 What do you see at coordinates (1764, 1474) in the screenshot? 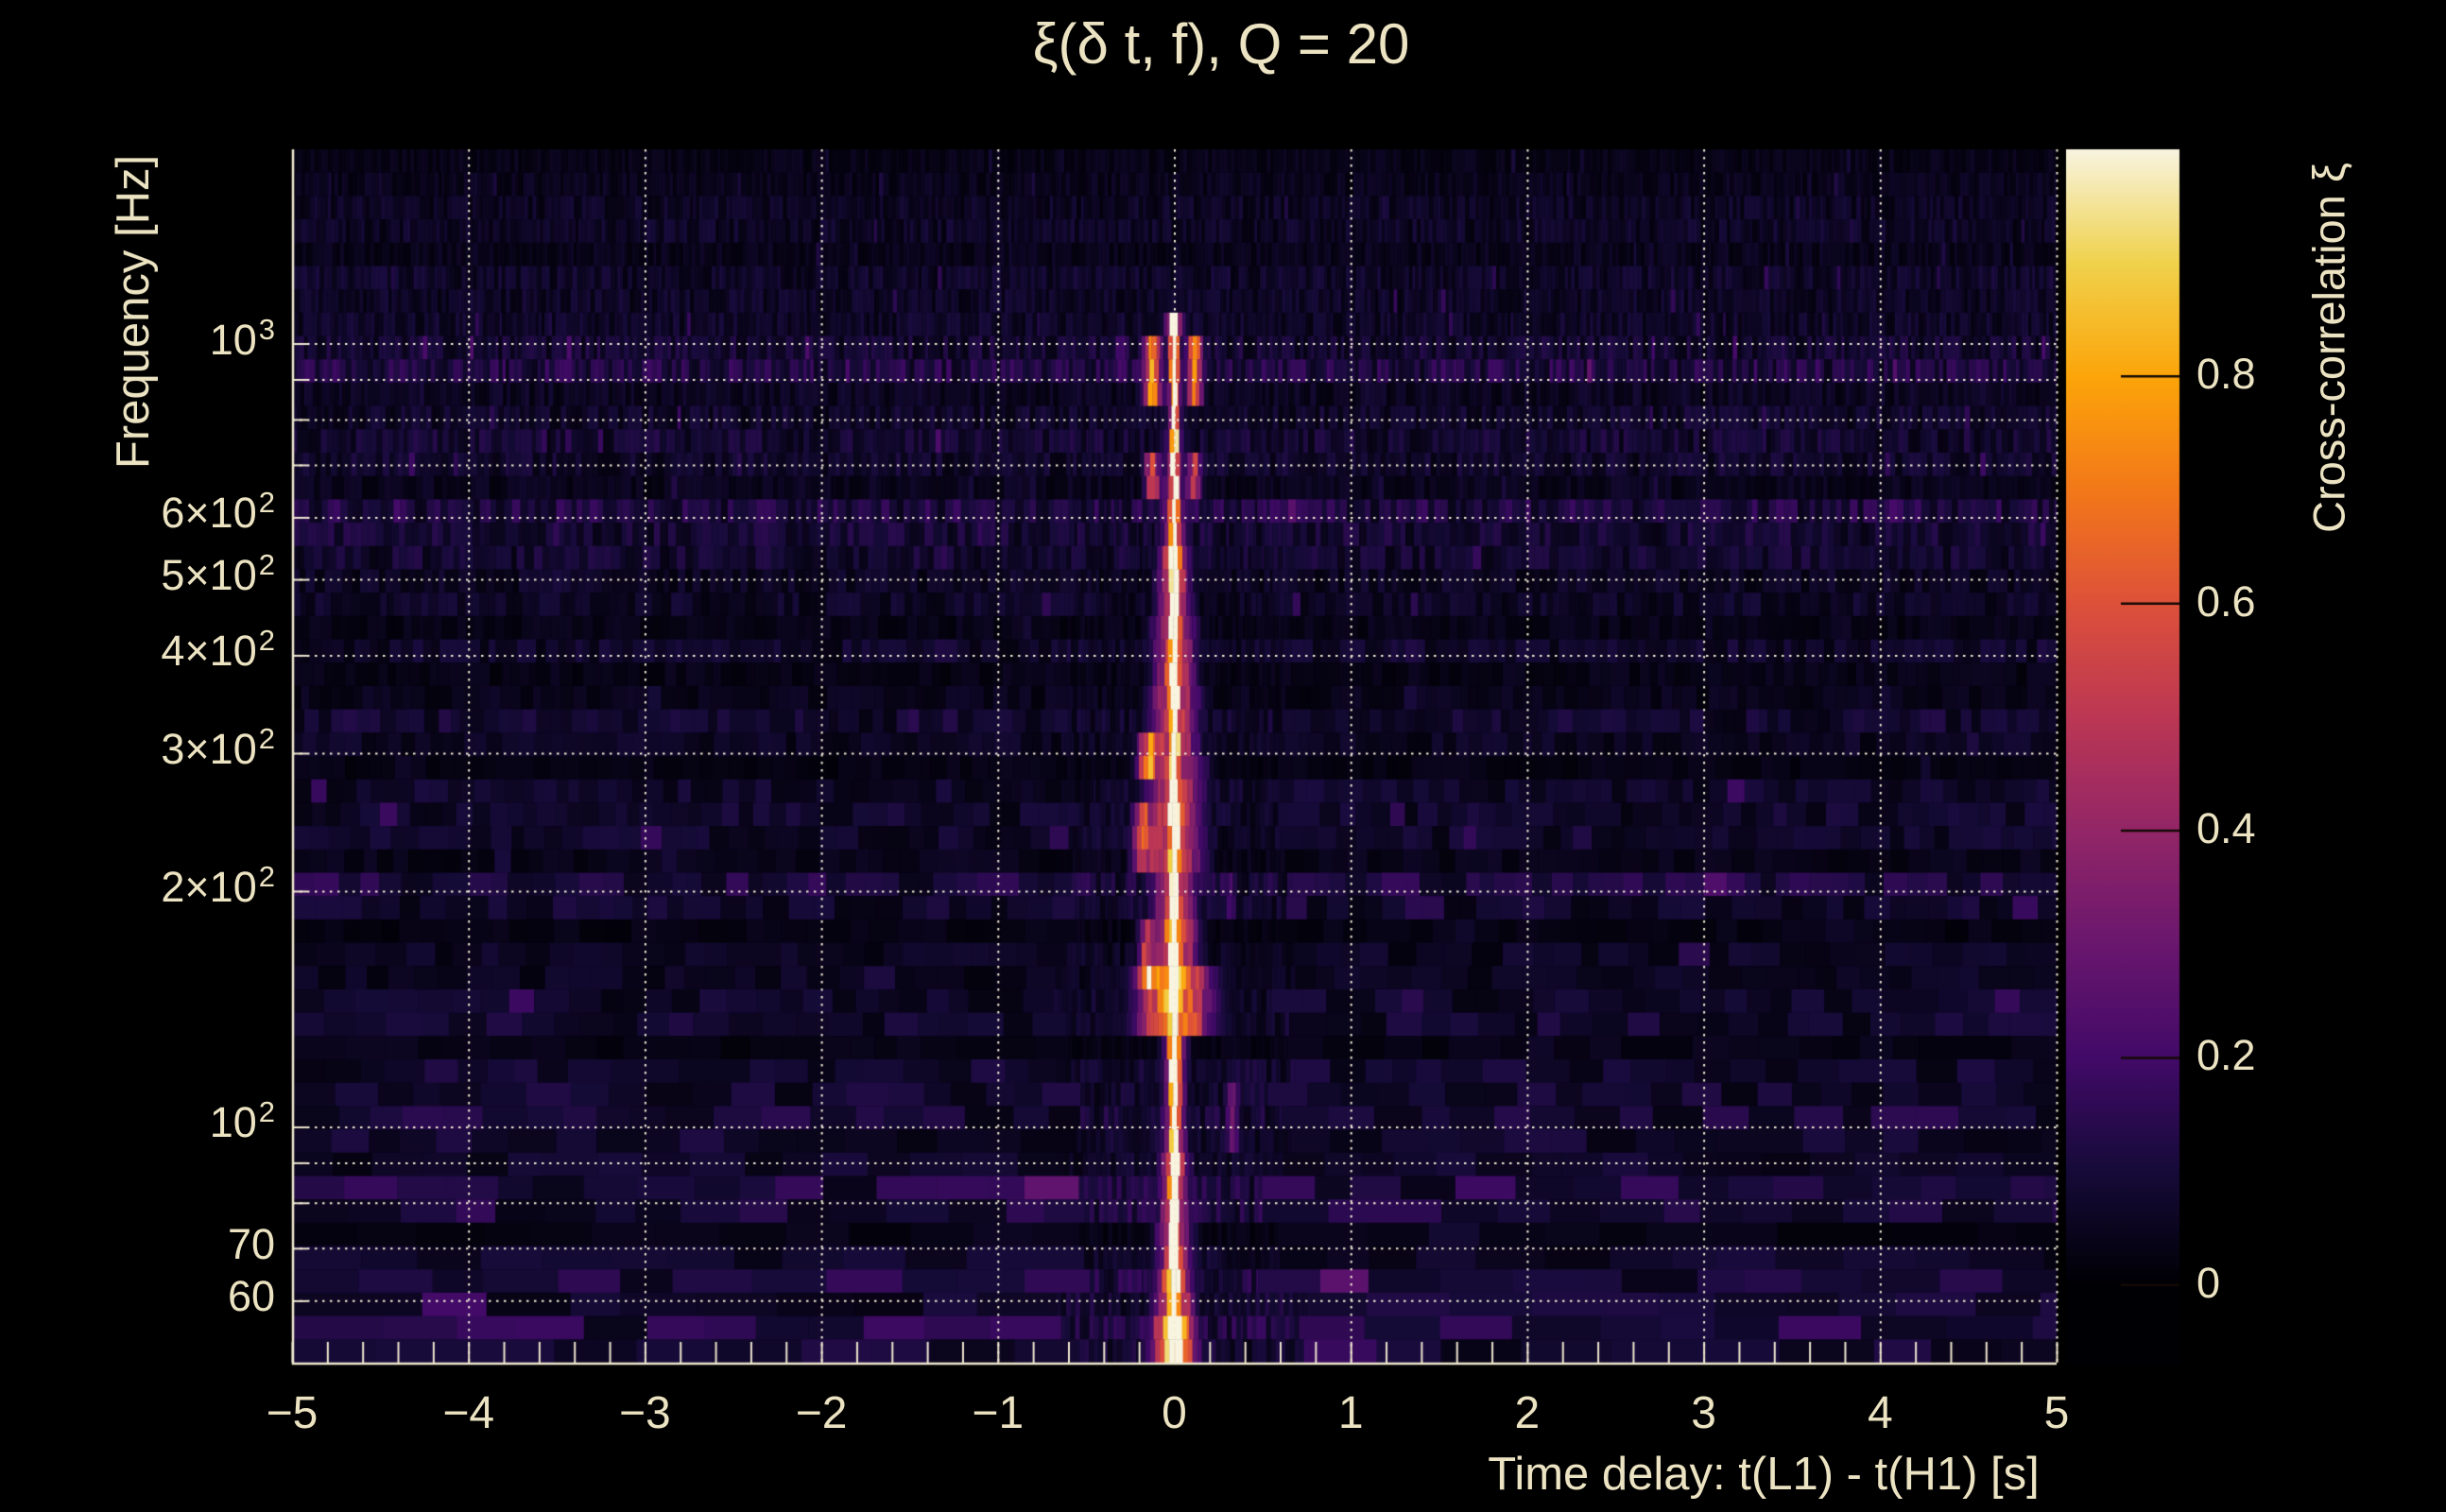
I see `x-axis-label: Time delay: t(L1) - t(H1) [s]` at bounding box center [1764, 1474].